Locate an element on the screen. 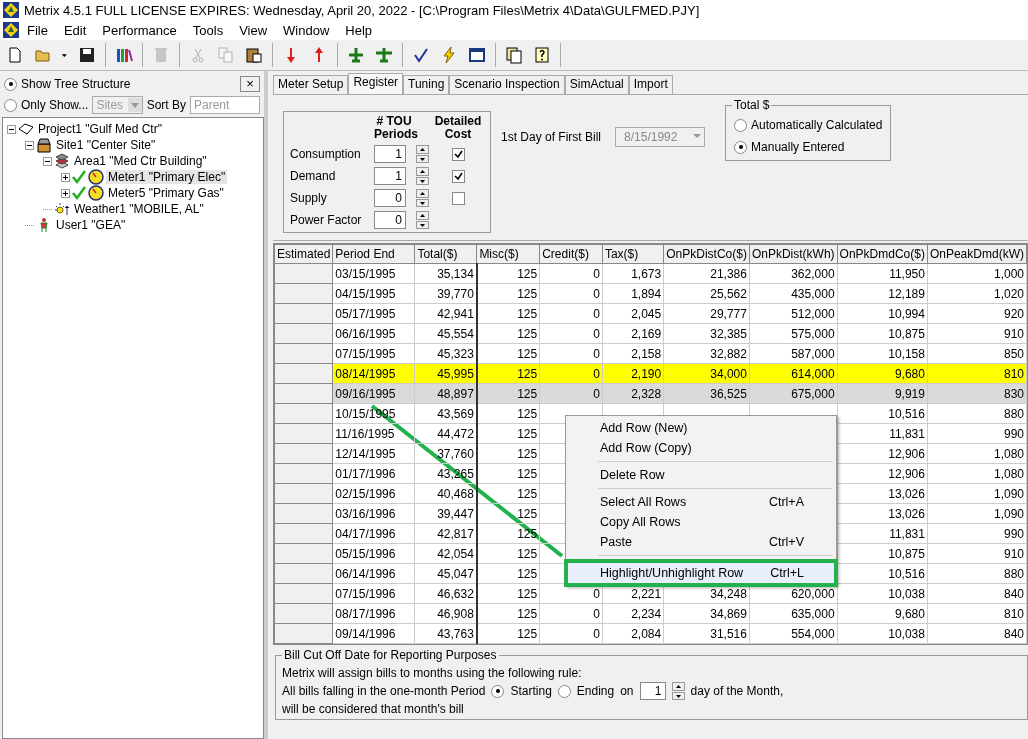  menu-item: Paste Ctrl+V is located at coordinates (701, 542).